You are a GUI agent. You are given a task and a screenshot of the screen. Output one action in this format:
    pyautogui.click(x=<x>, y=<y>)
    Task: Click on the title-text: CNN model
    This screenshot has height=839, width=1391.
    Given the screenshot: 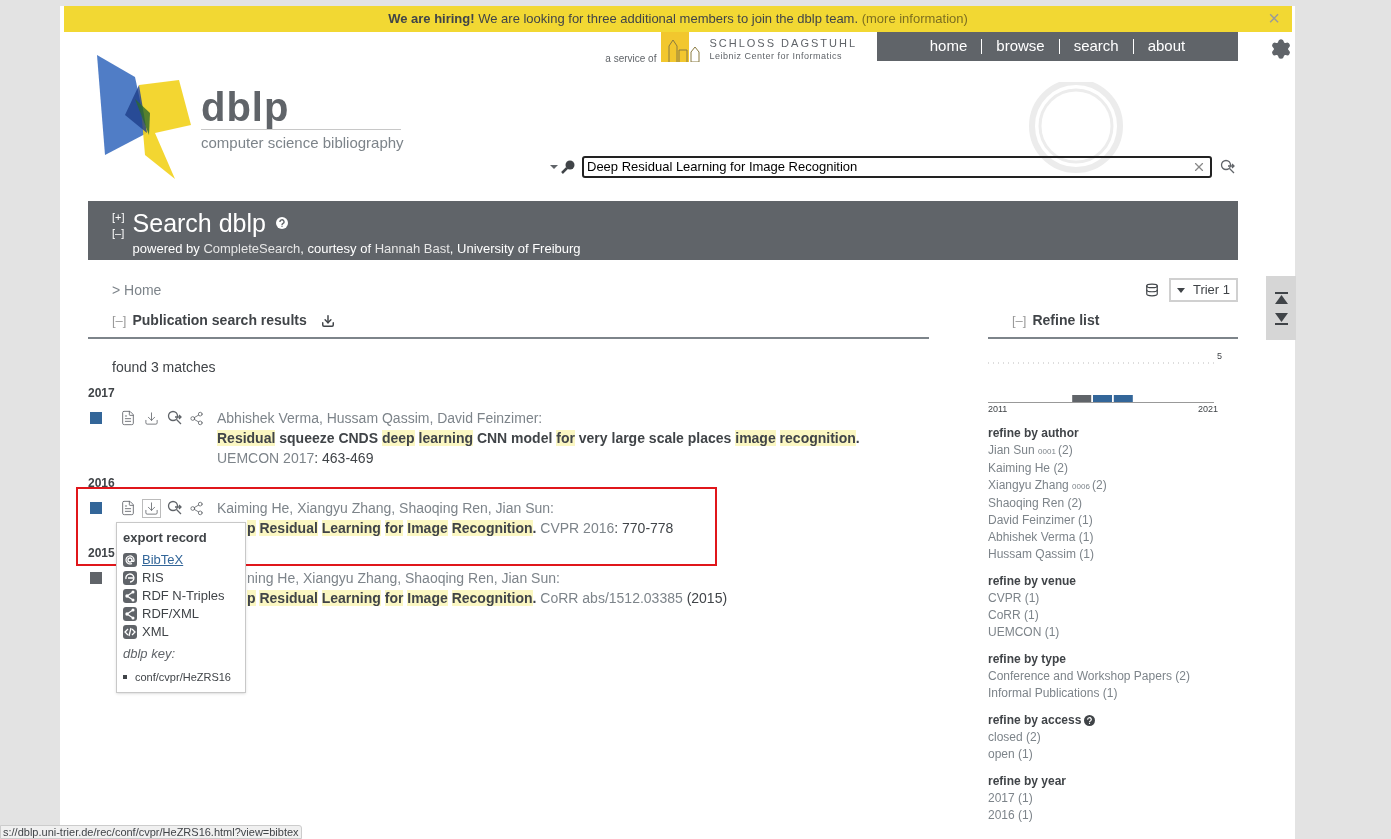 What is the action you would take?
    pyautogui.click(x=514, y=438)
    